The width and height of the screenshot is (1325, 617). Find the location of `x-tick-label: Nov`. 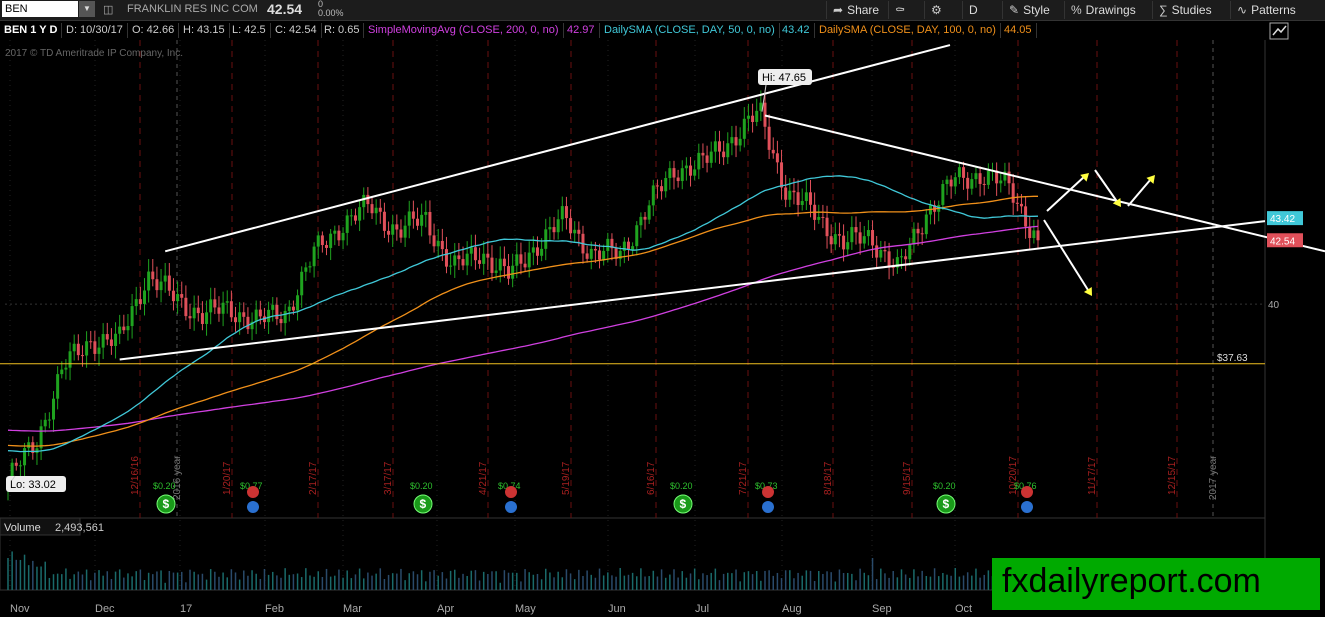

x-tick-label: Nov is located at coordinates (20, 609).